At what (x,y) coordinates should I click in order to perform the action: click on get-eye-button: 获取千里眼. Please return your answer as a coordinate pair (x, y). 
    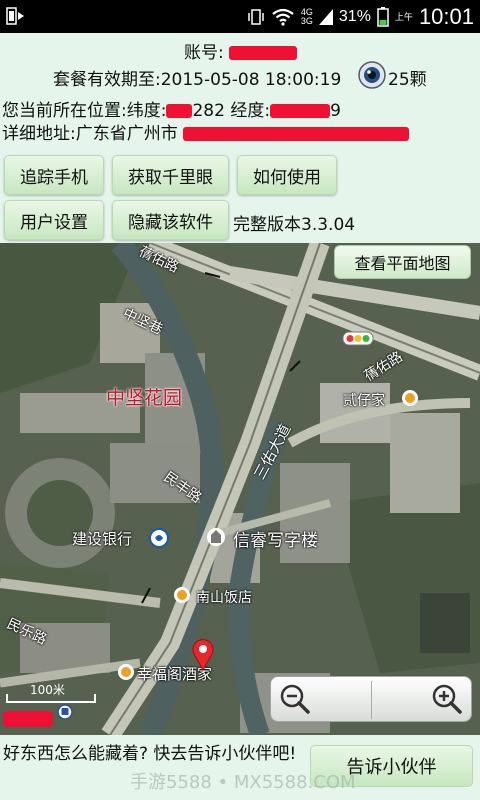
    Looking at the image, I should click on (170, 175).